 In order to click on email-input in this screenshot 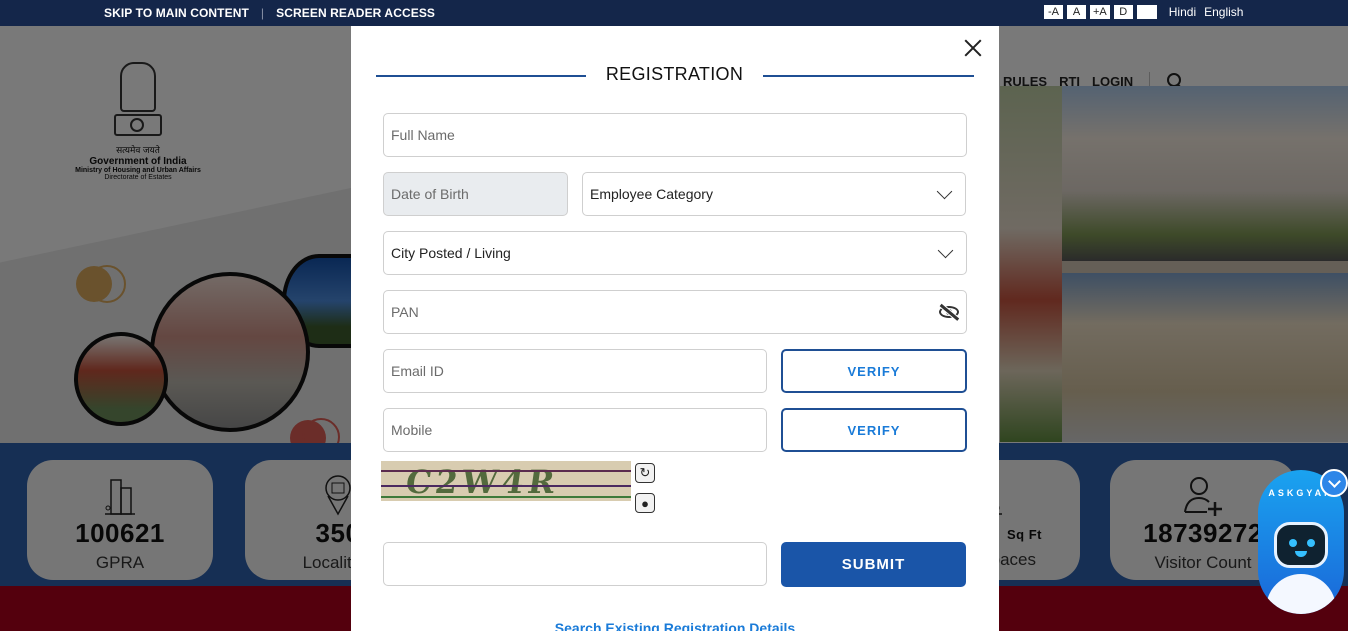, I will do `click(575, 371)`.